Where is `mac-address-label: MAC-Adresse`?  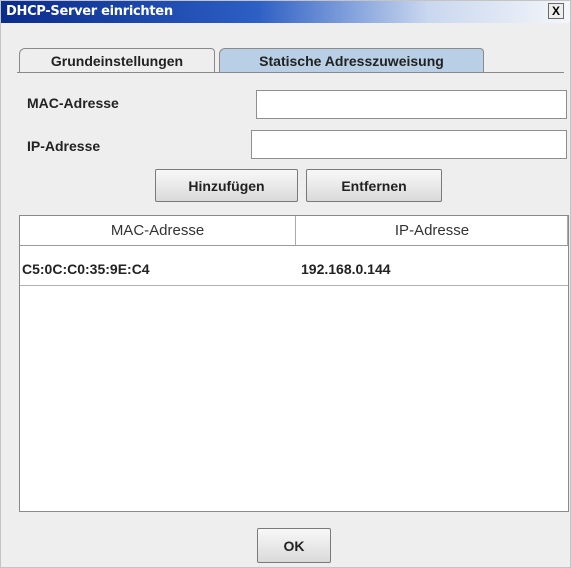 mac-address-label: MAC-Adresse is located at coordinates (73, 103).